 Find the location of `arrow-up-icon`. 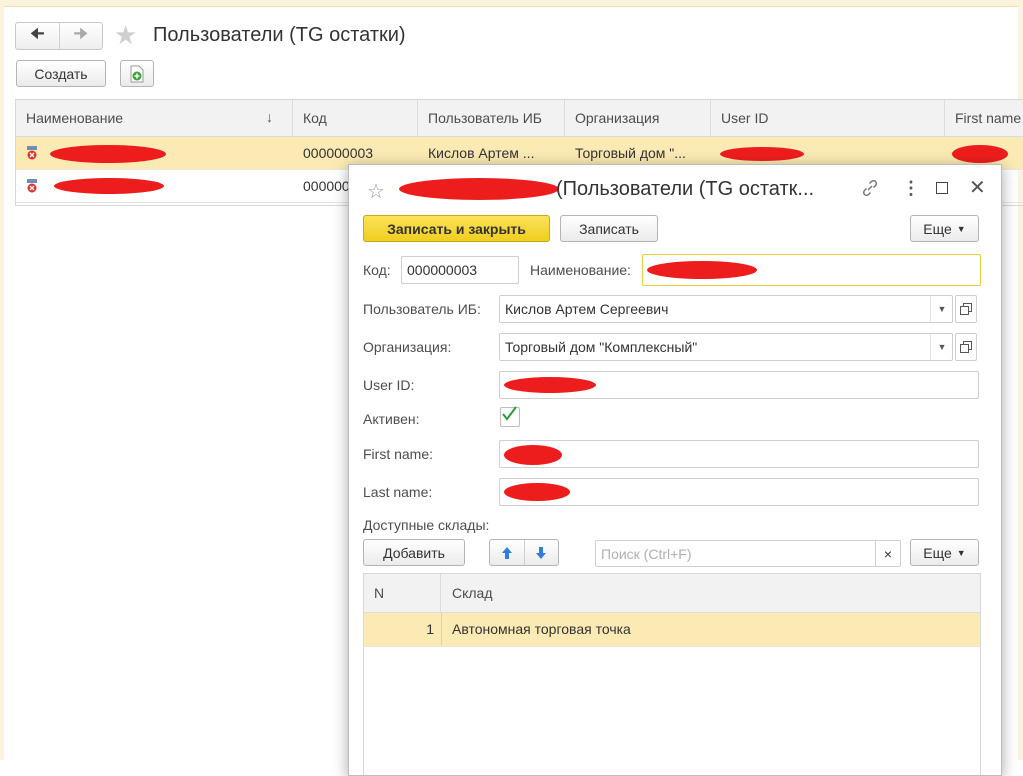

arrow-up-icon is located at coordinates (506, 552).